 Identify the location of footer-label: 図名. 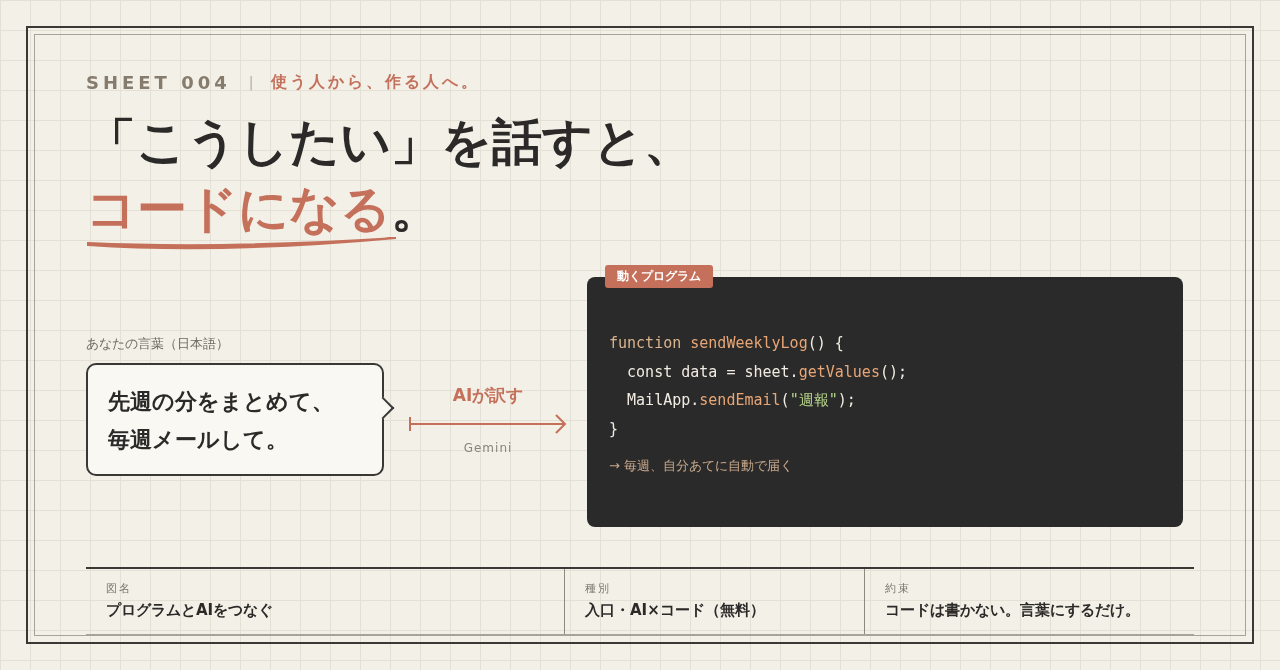
(119, 588).